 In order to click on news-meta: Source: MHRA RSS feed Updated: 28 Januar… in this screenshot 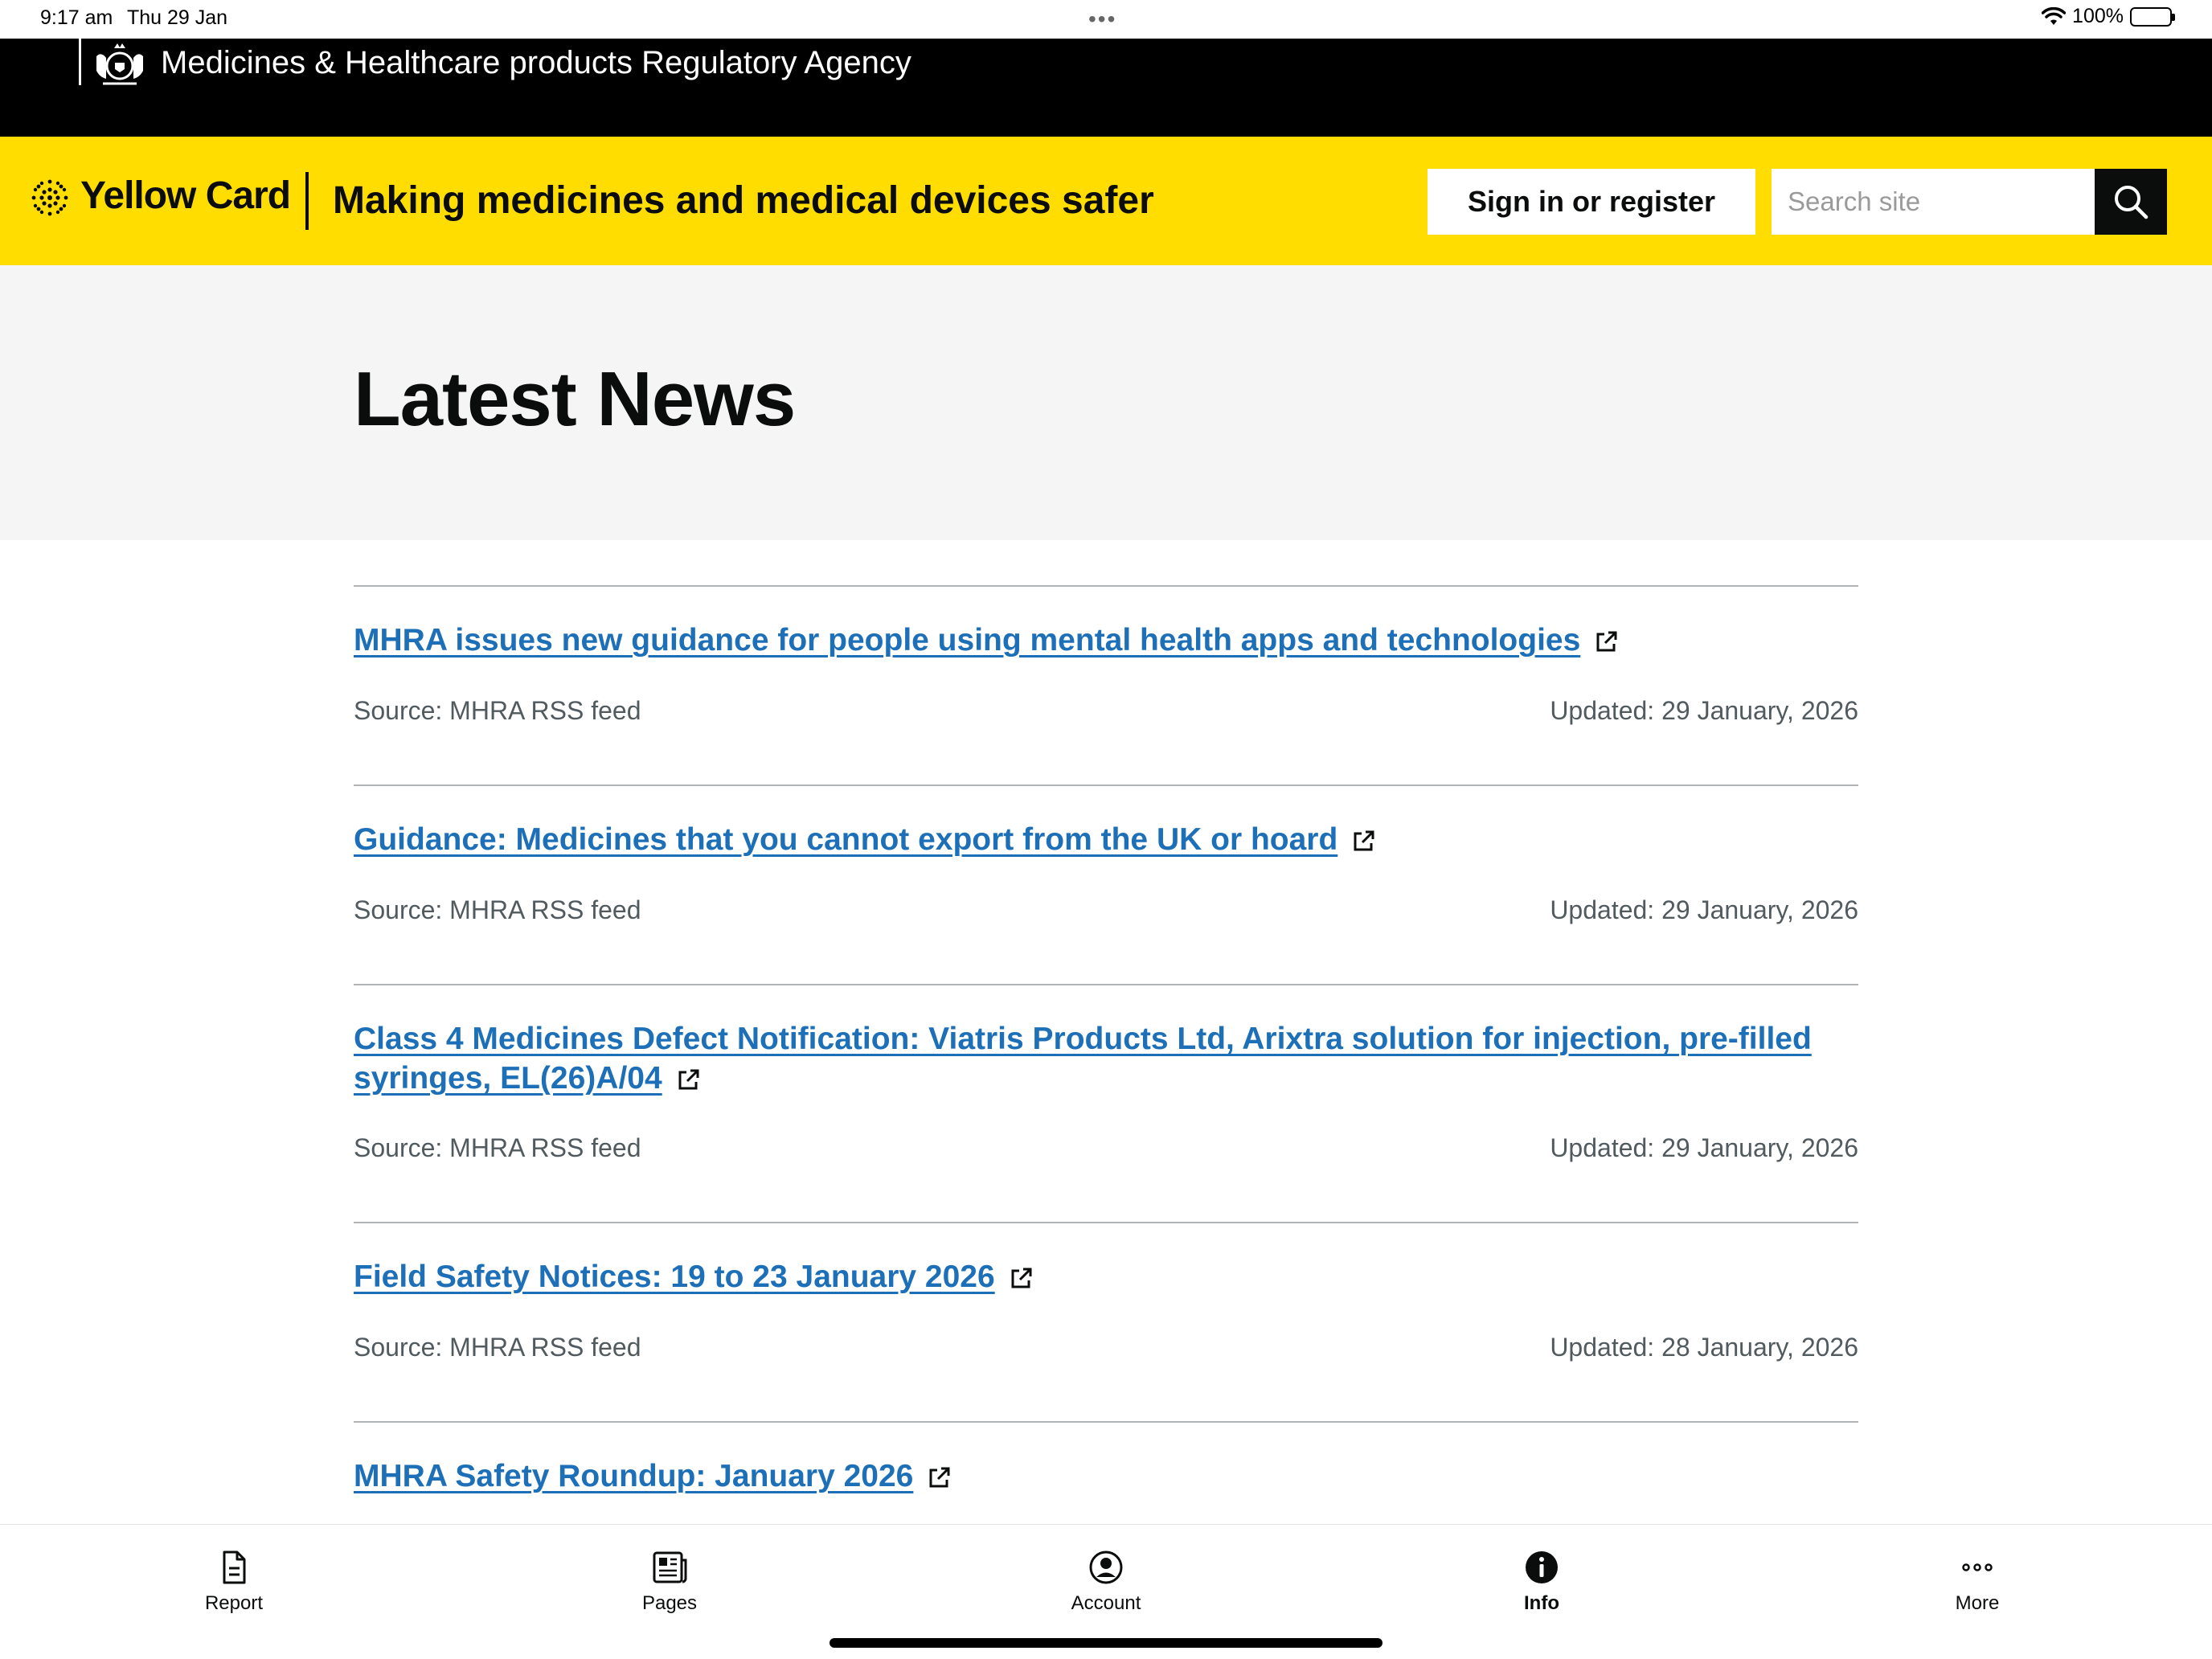, I will do `click(1106, 1349)`.